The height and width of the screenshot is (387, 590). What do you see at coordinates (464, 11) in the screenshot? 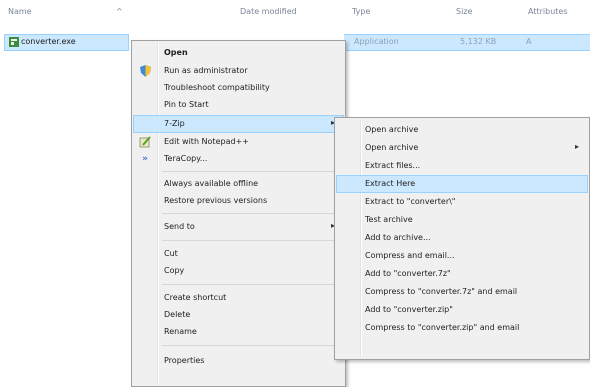
I see `column-size: Size` at bounding box center [464, 11].